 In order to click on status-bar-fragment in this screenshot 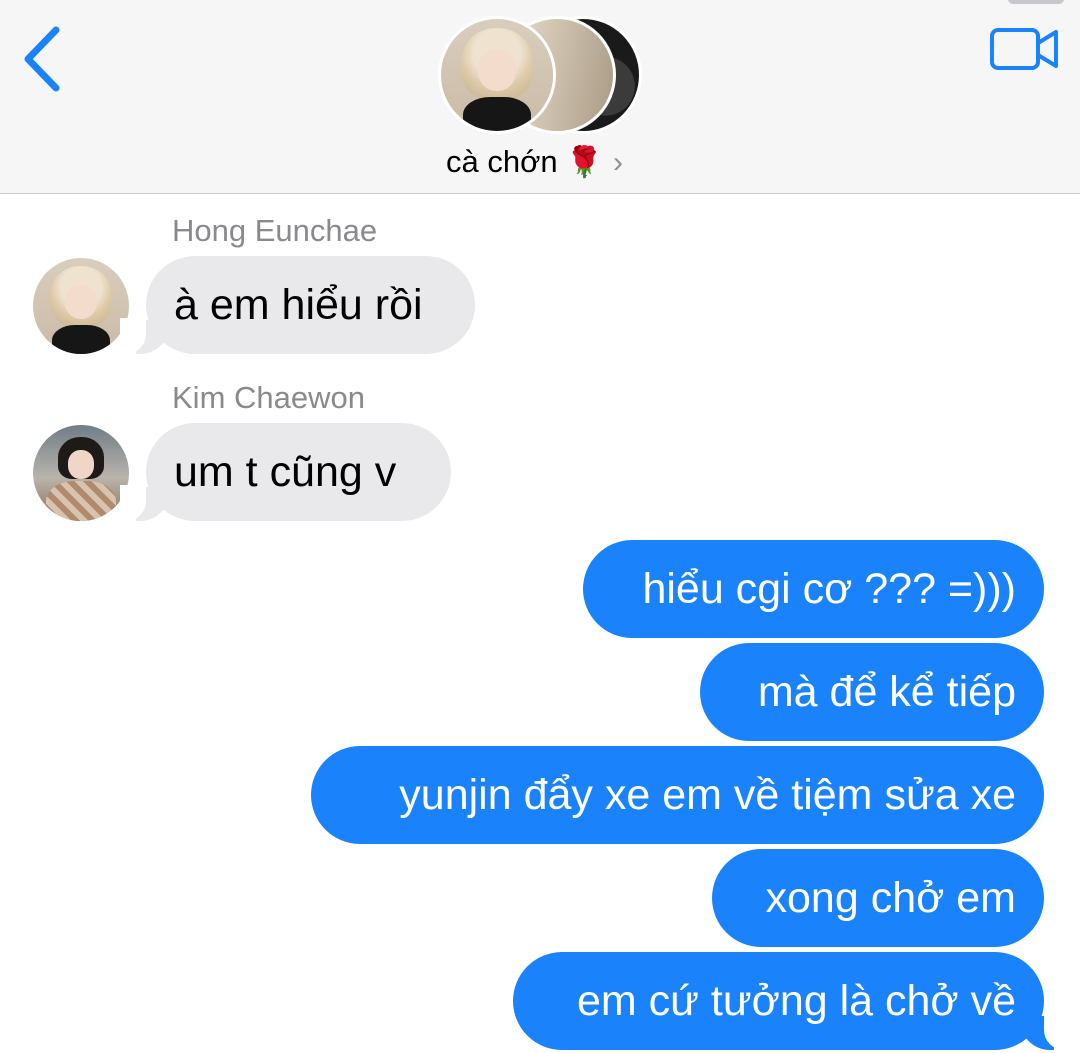, I will do `click(1036, 2)`.